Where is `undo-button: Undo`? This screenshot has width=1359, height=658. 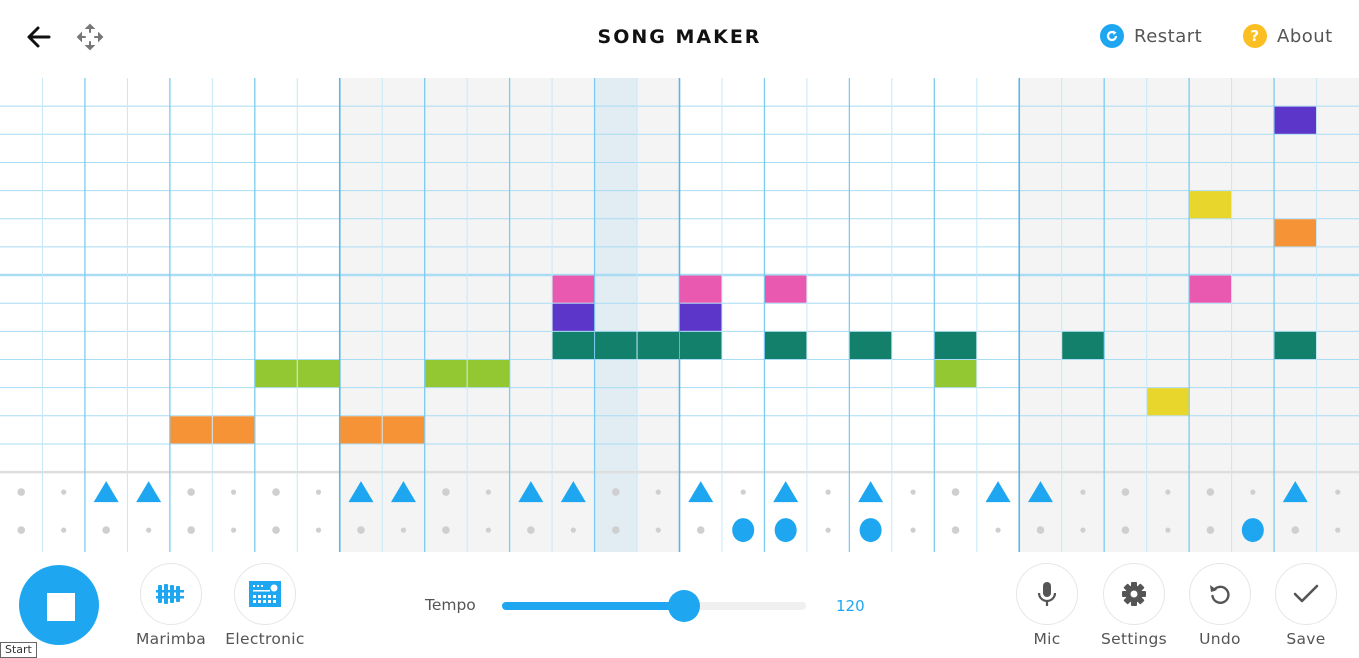
undo-button: Undo is located at coordinates (1220, 605).